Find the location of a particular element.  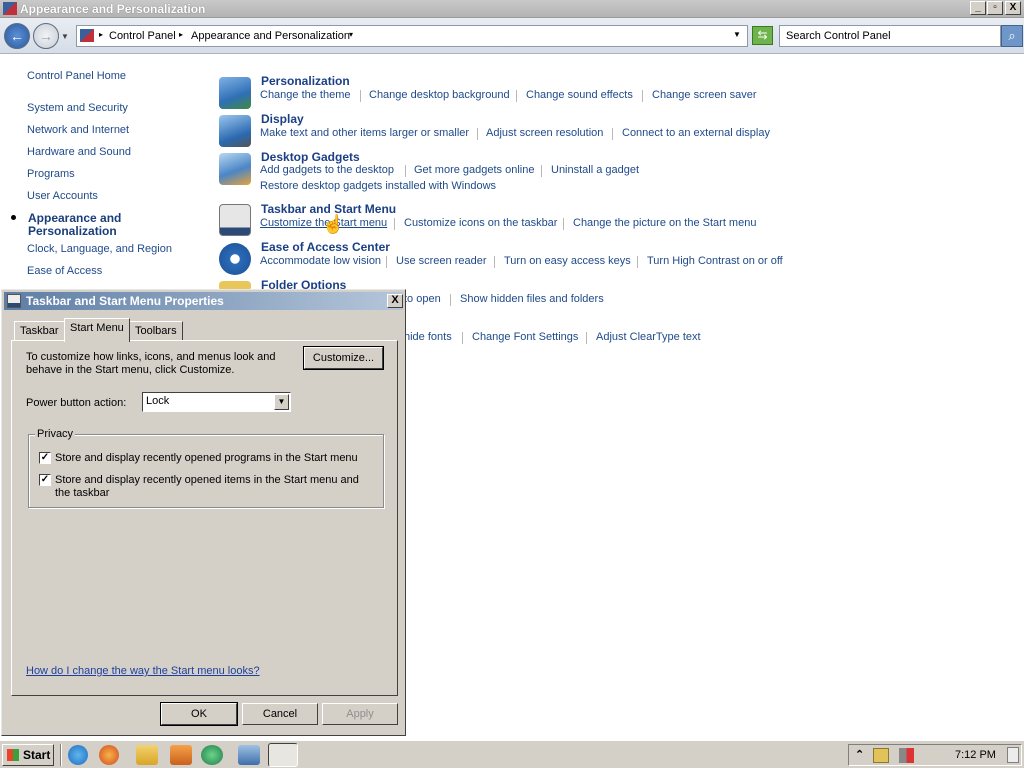

sidebar-item-user-accounts: User Accounts is located at coordinates (62, 196).